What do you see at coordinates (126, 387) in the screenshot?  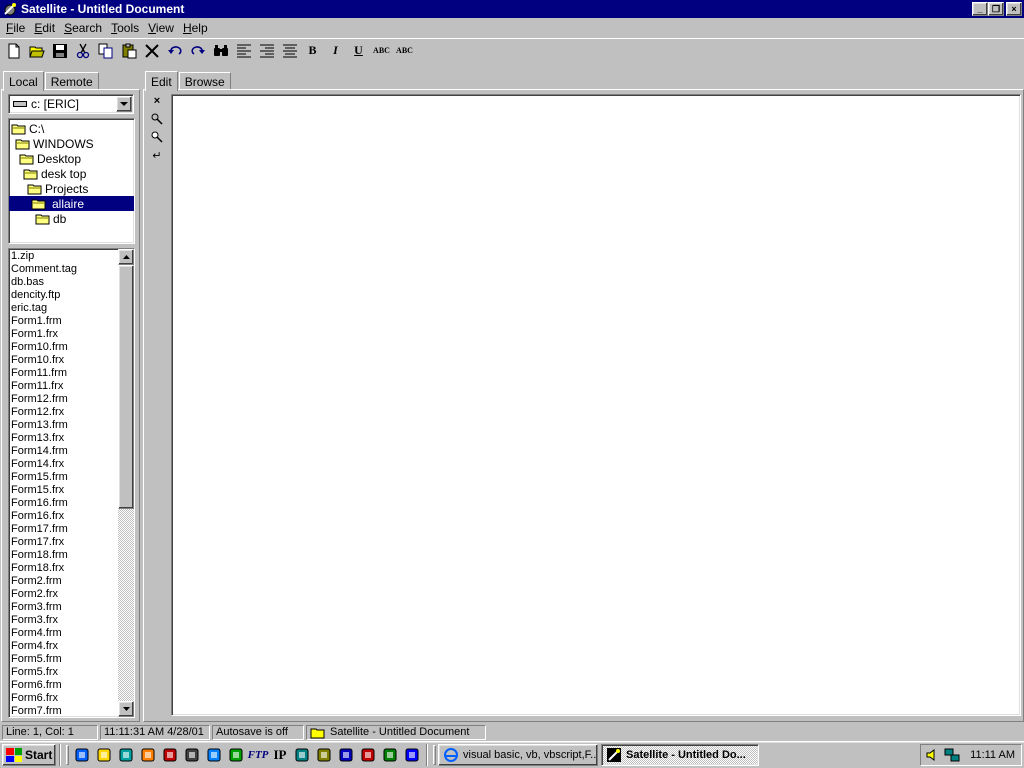 I see `scroll-thumb` at bounding box center [126, 387].